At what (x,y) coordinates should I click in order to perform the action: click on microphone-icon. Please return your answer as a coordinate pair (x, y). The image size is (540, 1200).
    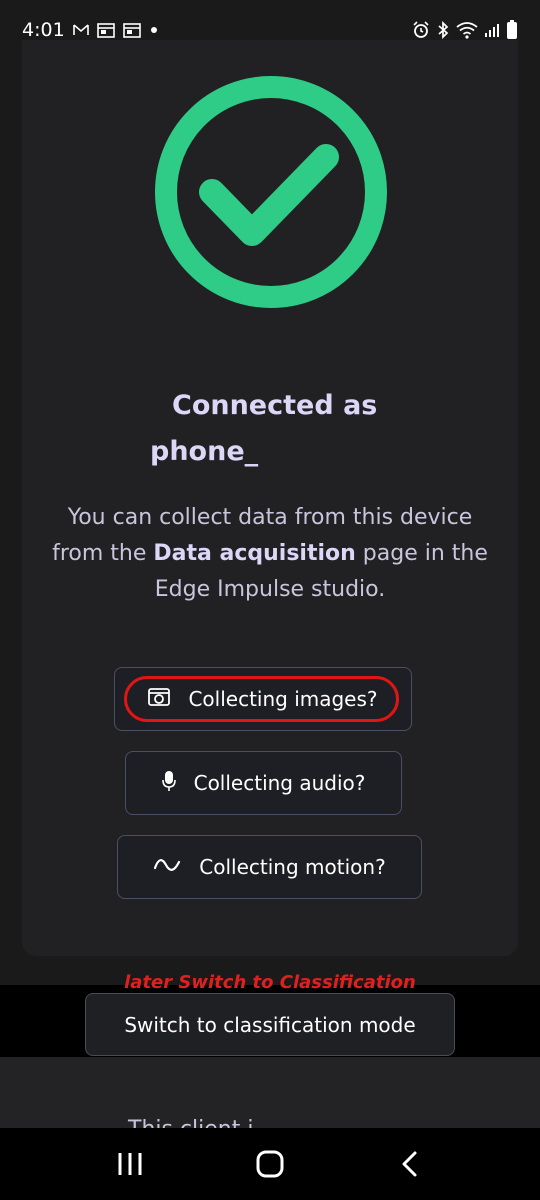
    Looking at the image, I should click on (168, 783).